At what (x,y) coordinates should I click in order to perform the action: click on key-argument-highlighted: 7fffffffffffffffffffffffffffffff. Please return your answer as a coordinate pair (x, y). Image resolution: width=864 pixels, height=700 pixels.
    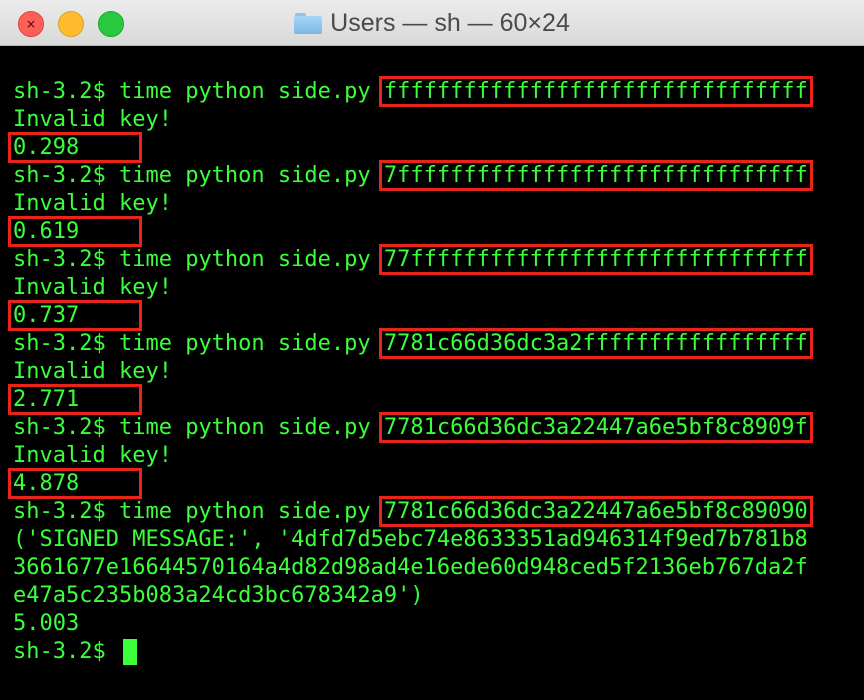
    Looking at the image, I should click on (595, 175).